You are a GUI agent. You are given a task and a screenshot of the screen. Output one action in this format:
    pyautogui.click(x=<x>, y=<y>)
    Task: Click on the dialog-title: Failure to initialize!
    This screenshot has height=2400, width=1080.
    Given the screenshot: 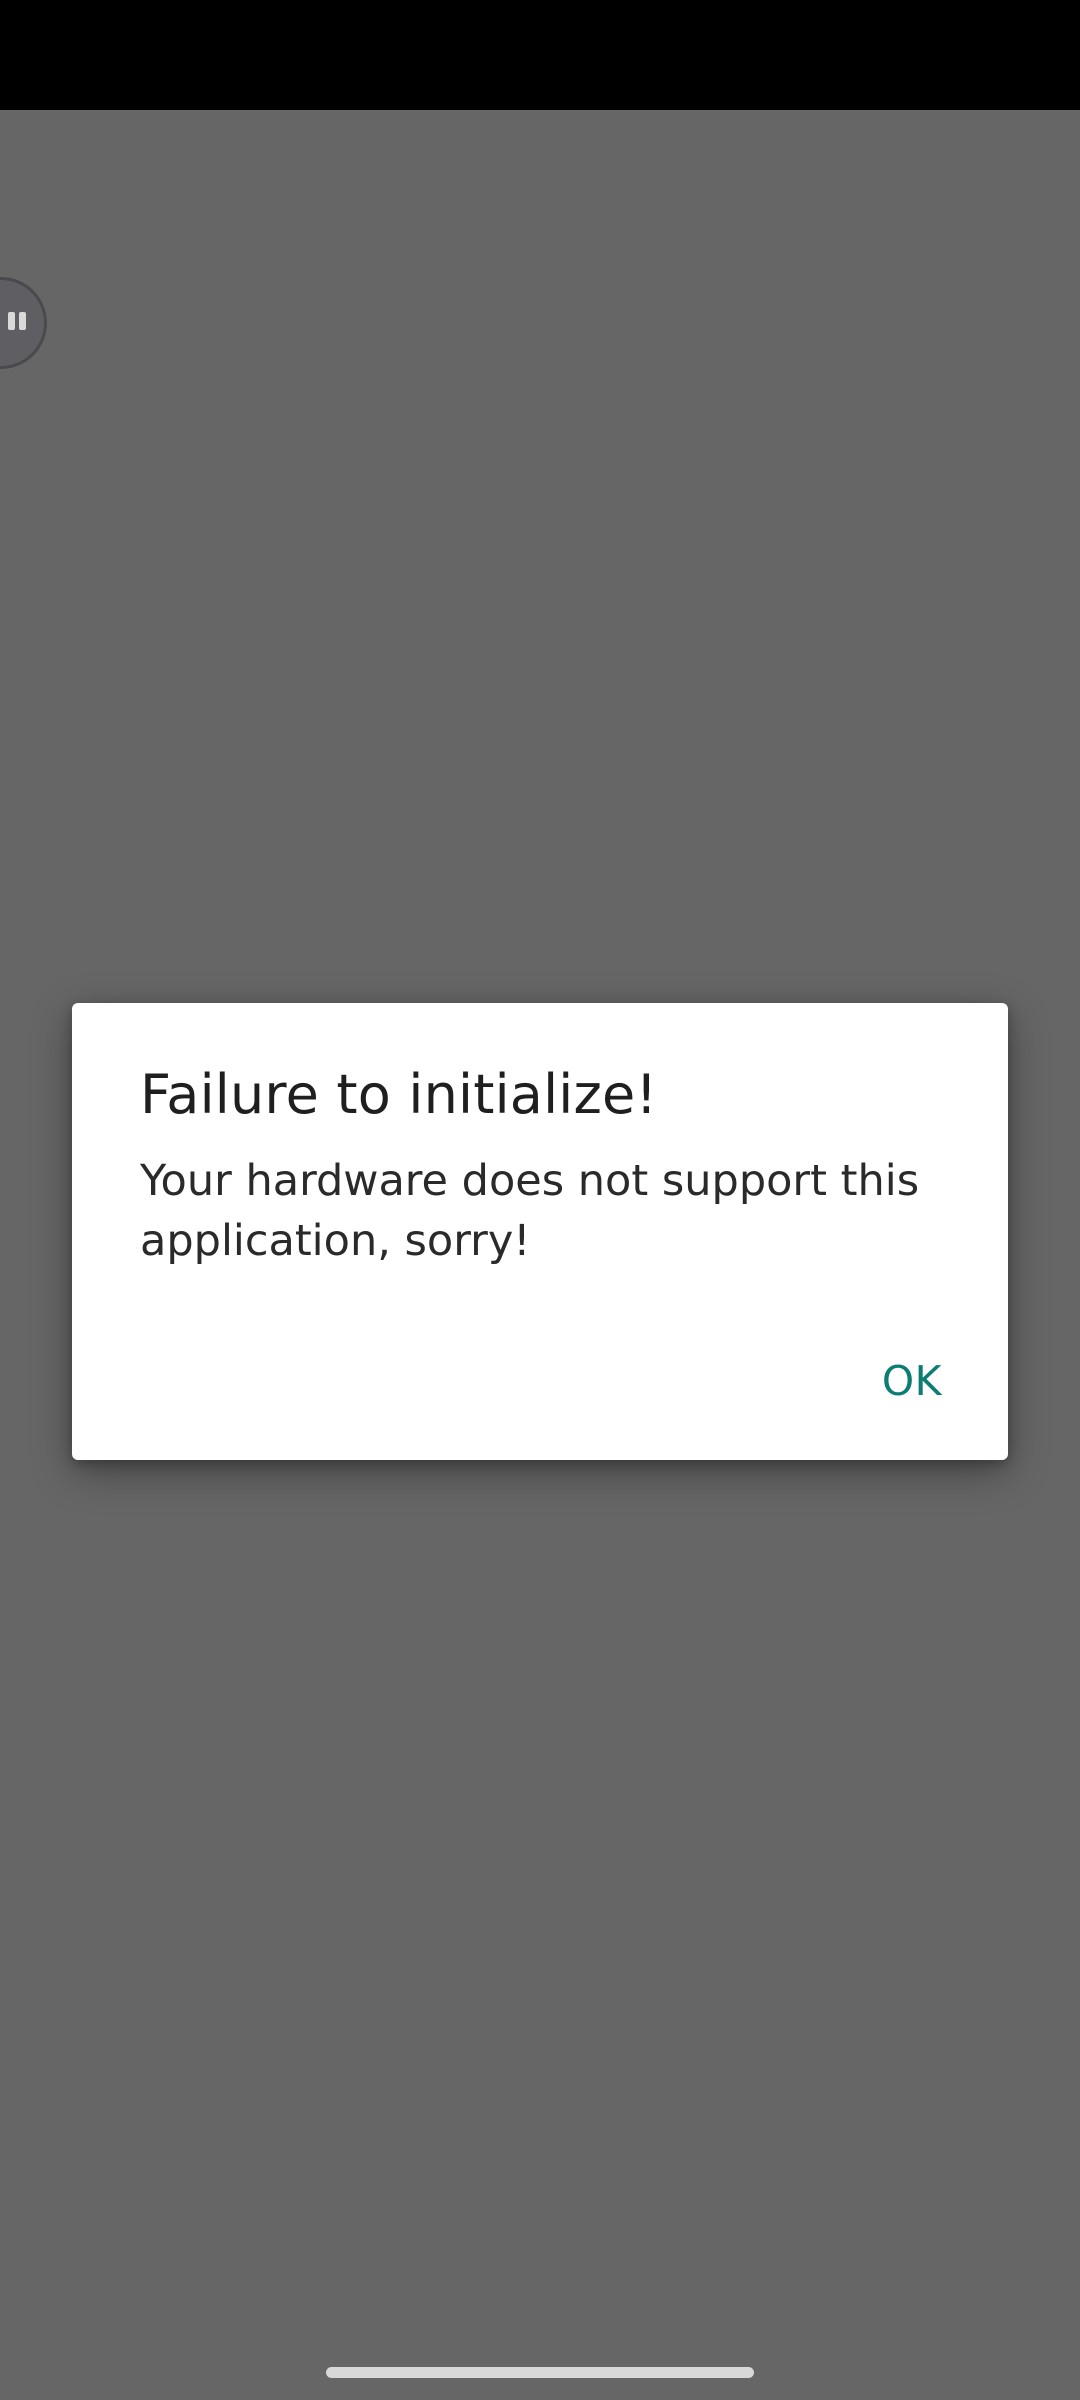 What is the action you would take?
    pyautogui.click(x=399, y=1094)
    